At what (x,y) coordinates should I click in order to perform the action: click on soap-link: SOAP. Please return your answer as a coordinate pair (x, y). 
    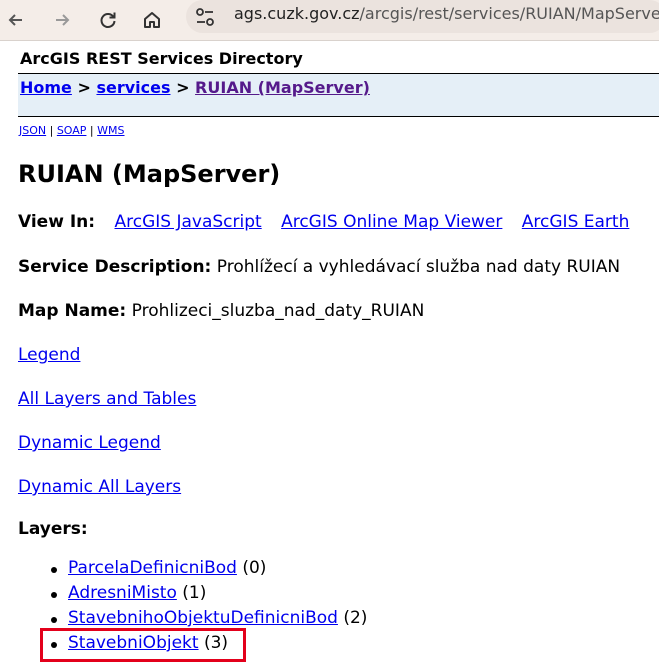
    Looking at the image, I should click on (72, 130).